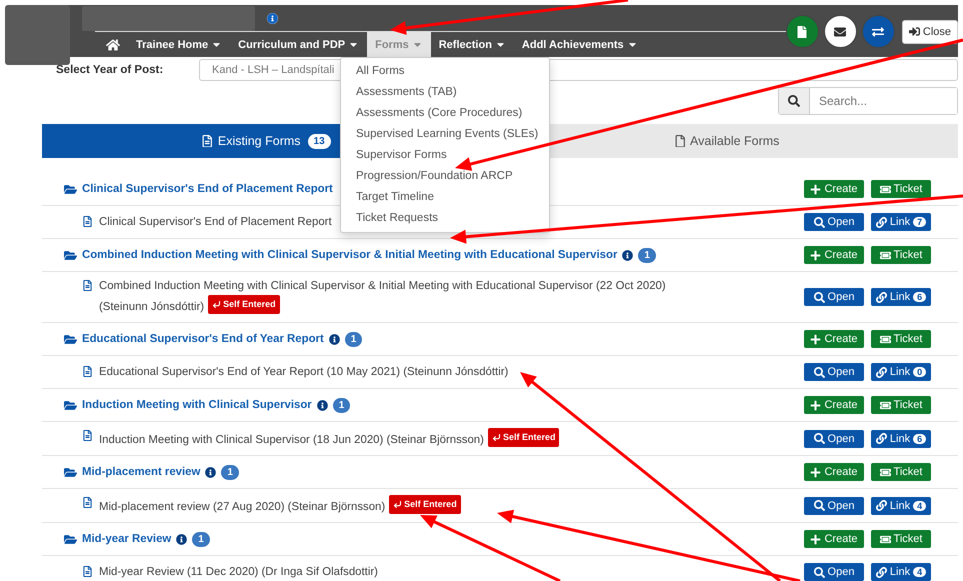 Image resolution: width=963 pixels, height=581 pixels. Describe the element at coordinates (141, 472) in the screenshot. I see `form-group-title: Mid-placement review` at that location.